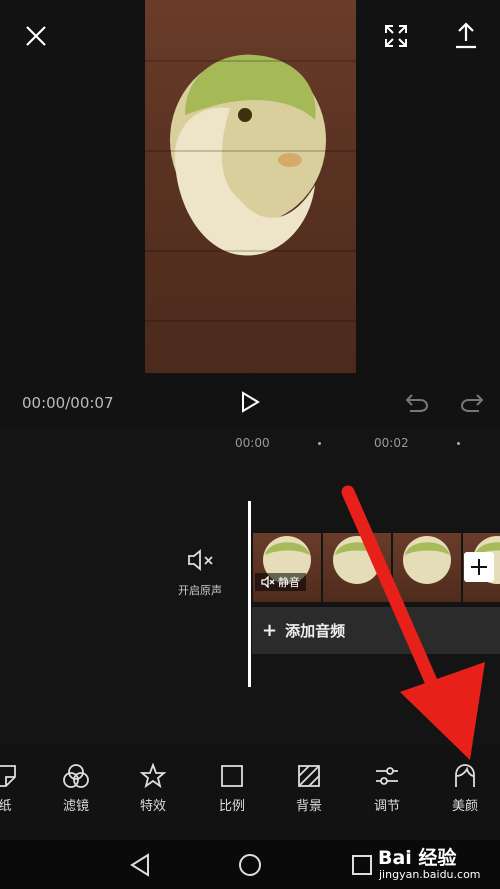  What do you see at coordinates (430, 874) in the screenshot?
I see `watermark-url: jingyan.baidu.com` at bounding box center [430, 874].